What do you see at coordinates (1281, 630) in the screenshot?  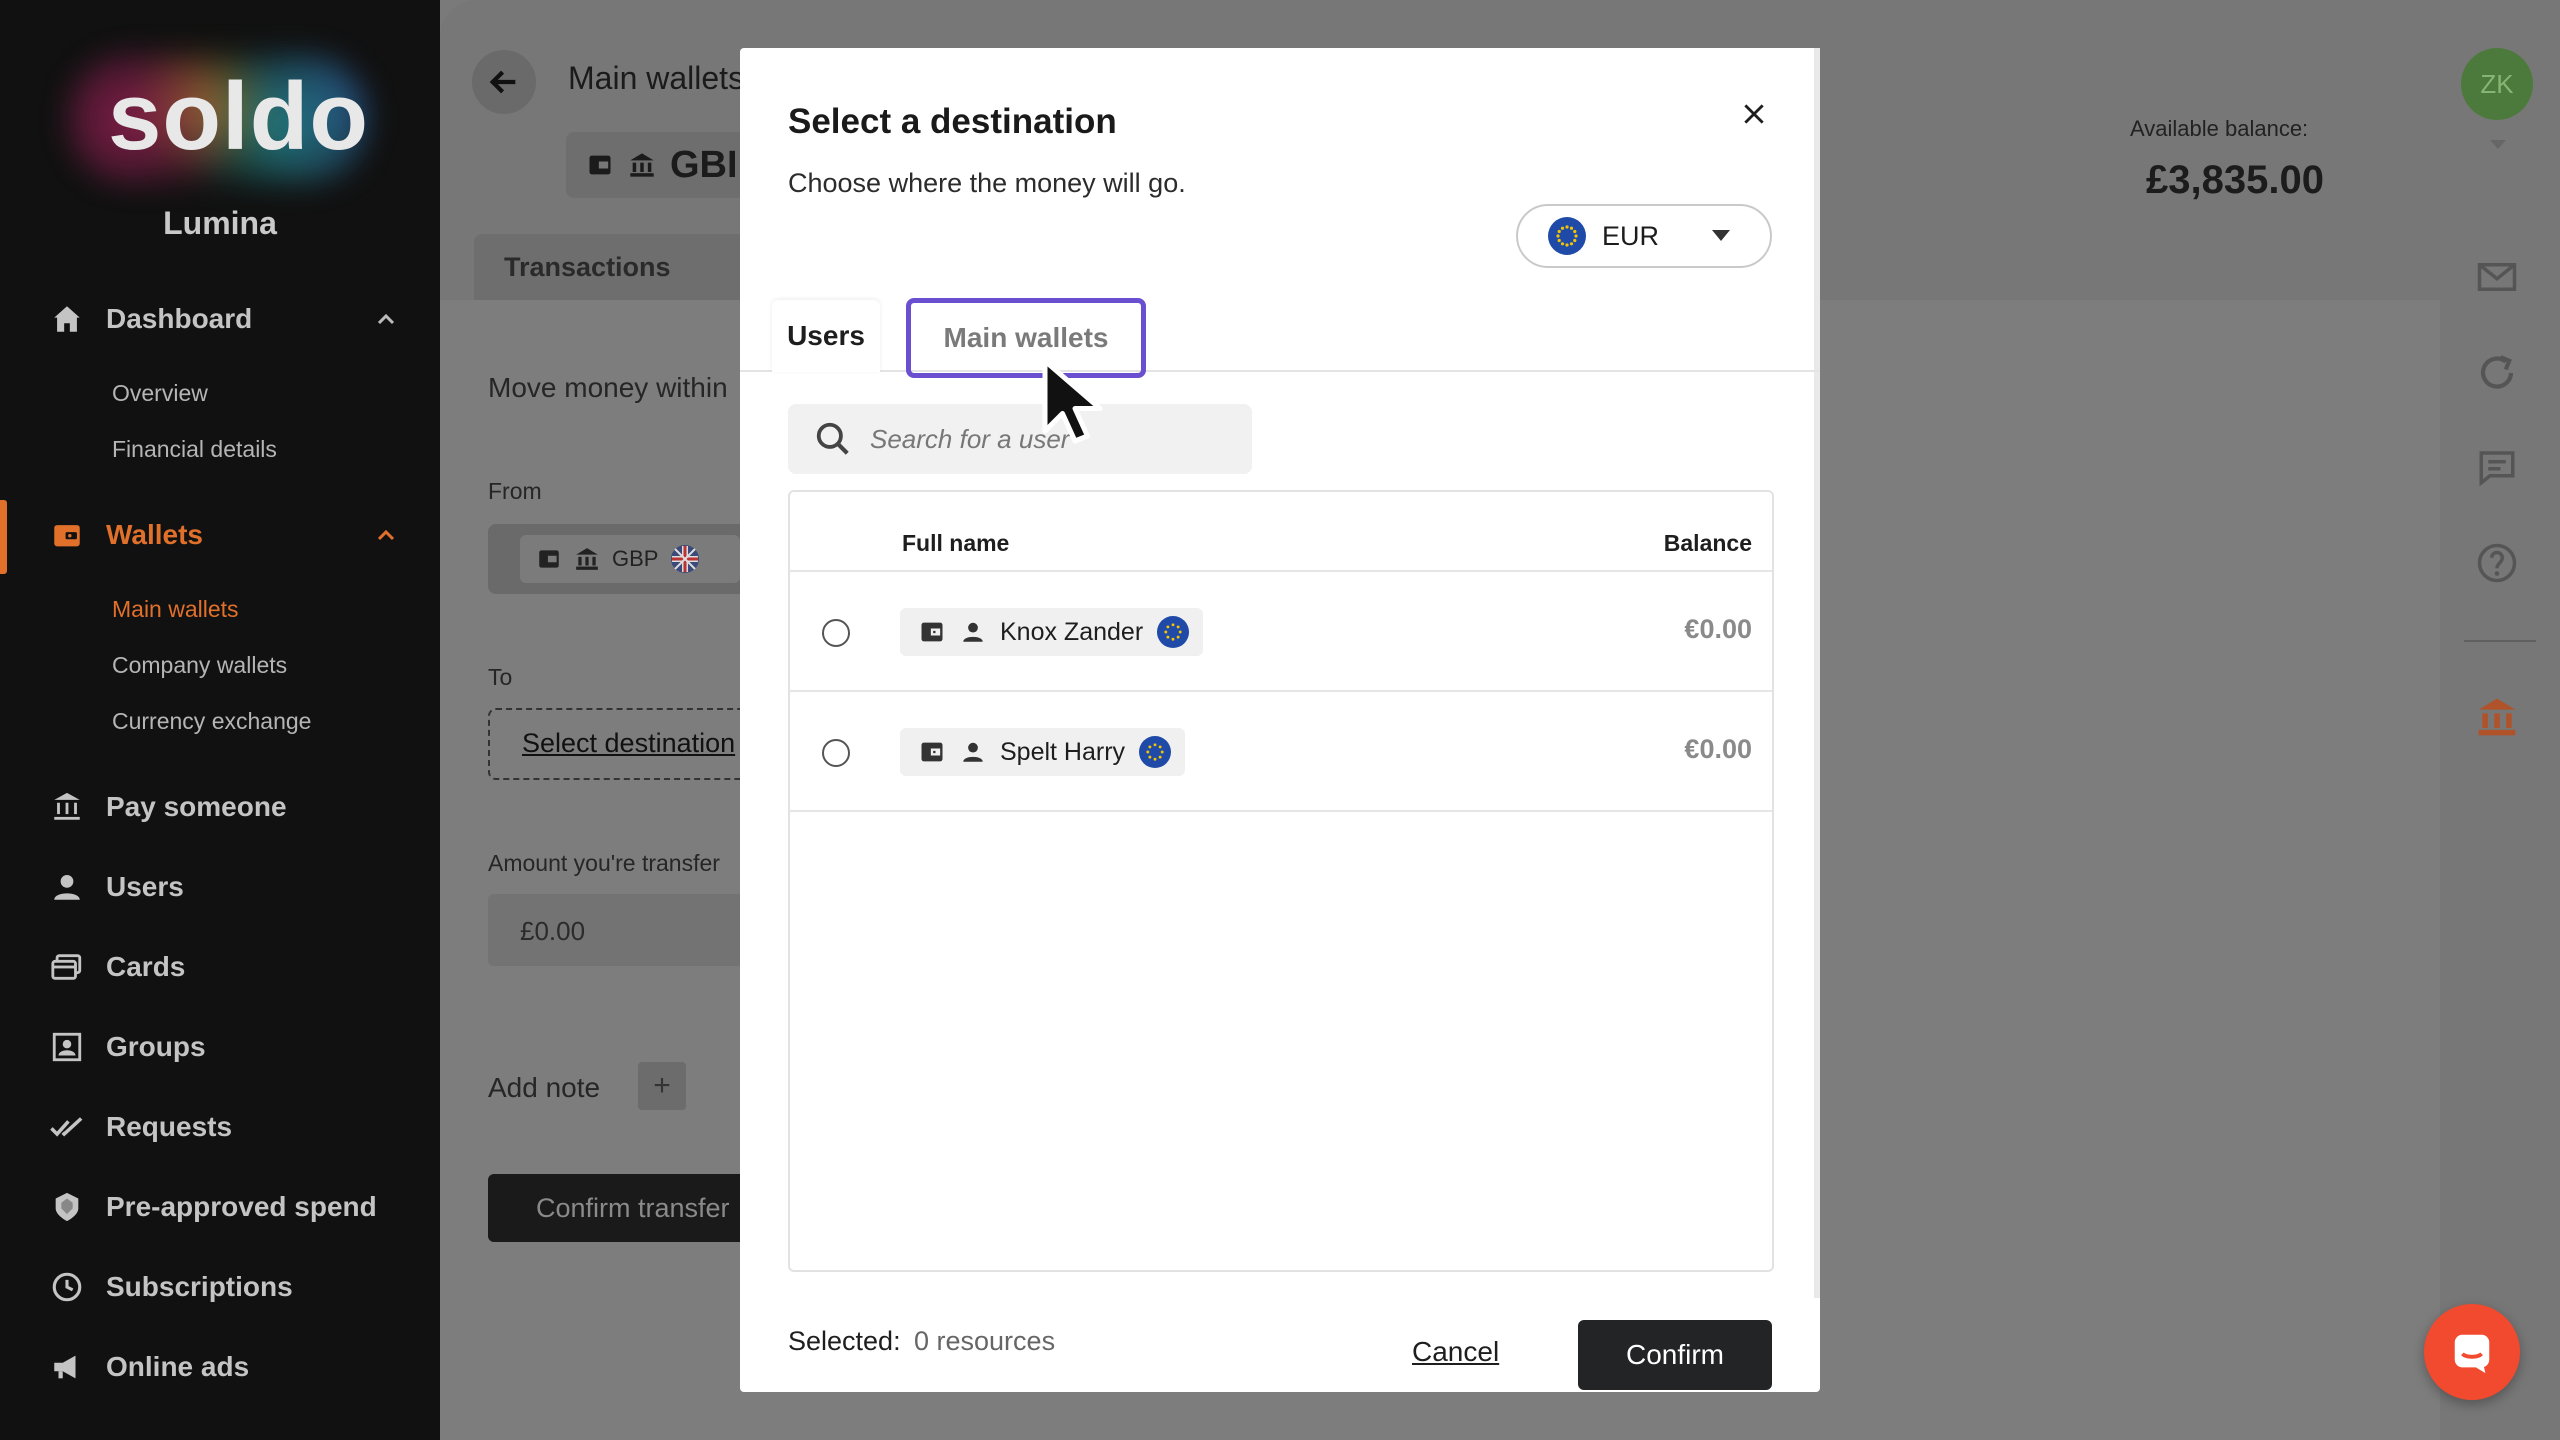 I see `table-row: Knox Zander €0.00` at bounding box center [1281, 630].